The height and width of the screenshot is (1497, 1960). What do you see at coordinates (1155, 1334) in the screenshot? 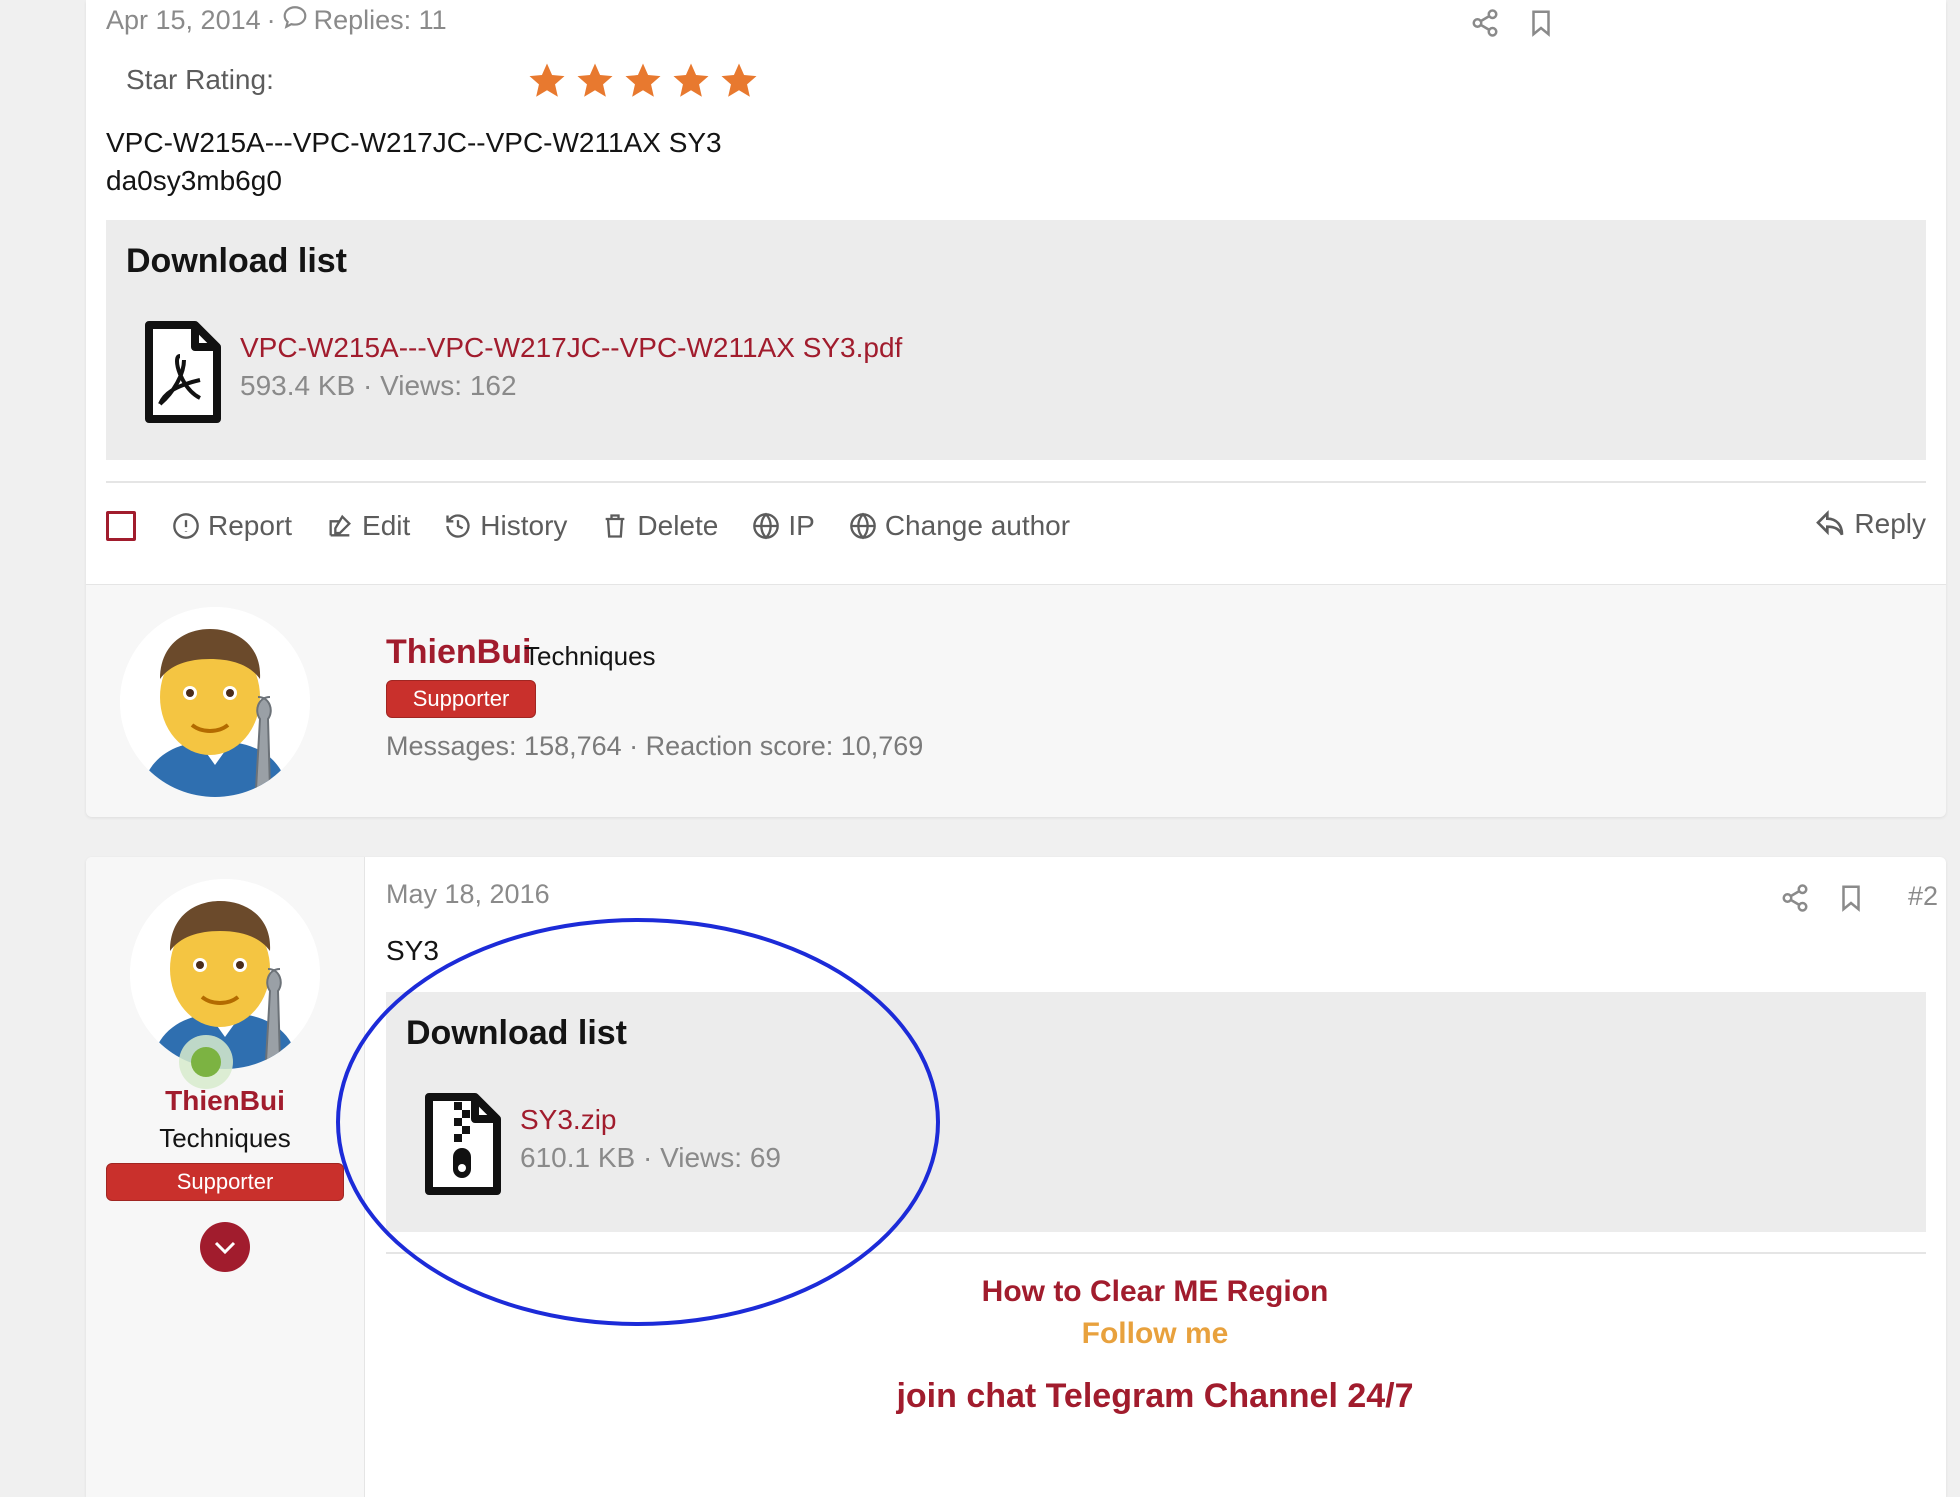
I see `signature-link-follow: Follow me` at bounding box center [1155, 1334].